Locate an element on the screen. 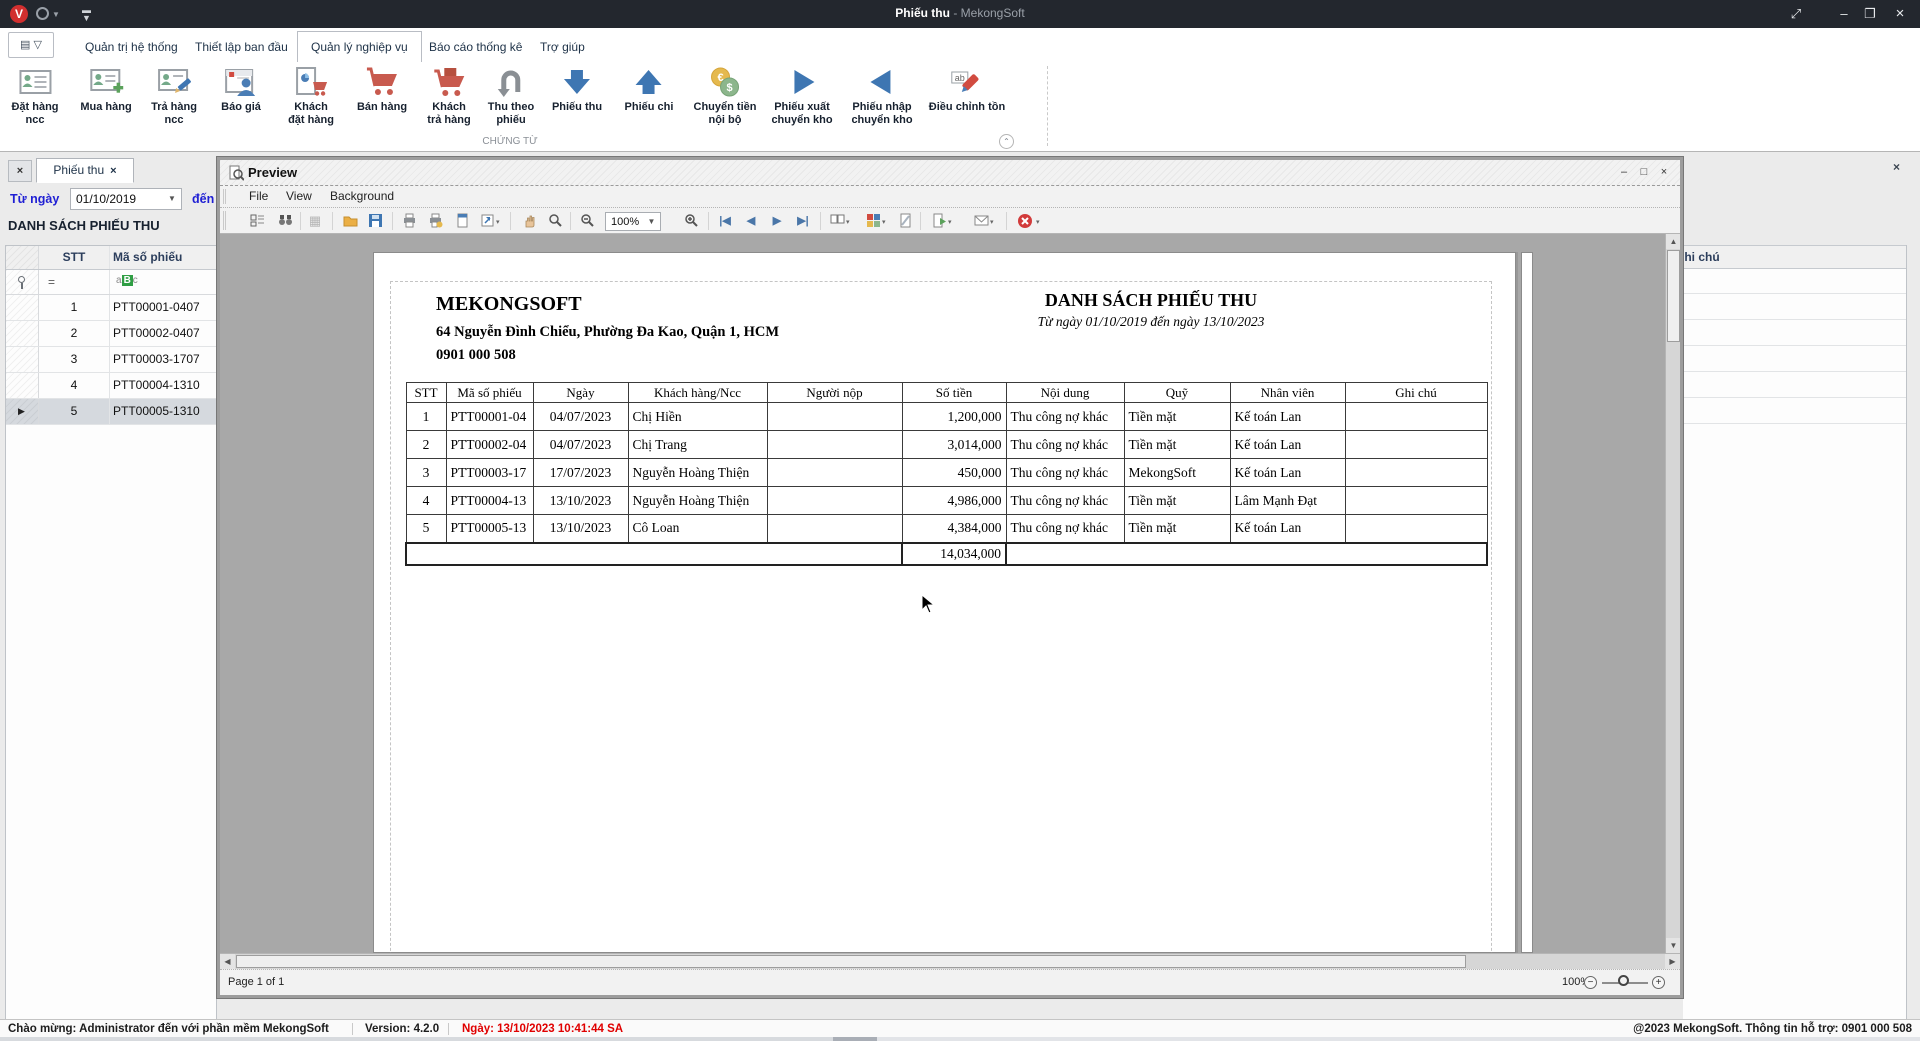 The width and height of the screenshot is (1920, 1041). zoom-combo-dropdown-icon: ▼ is located at coordinates (651, 221).